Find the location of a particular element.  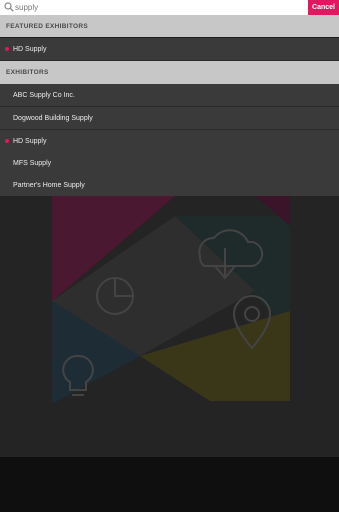

bottom-bar is located at coordinates (169, 484).